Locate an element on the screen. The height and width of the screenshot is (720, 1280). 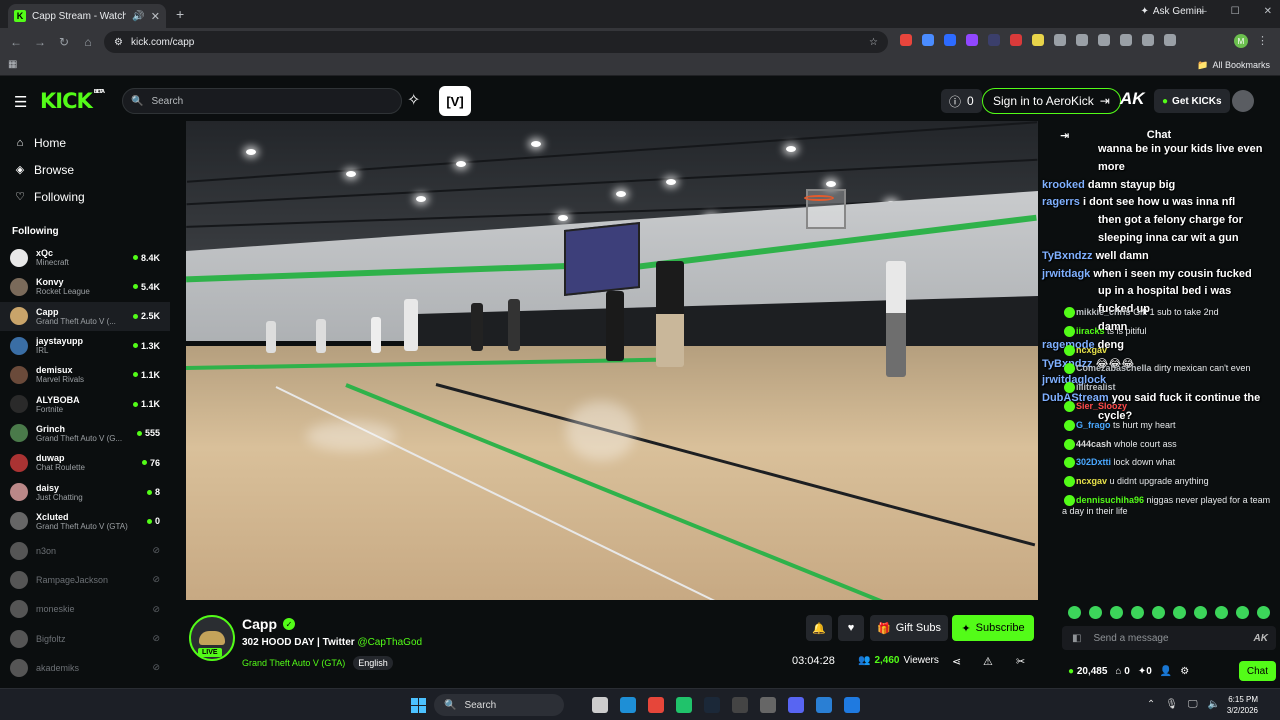
chat-username: iiracks is located at coordinates (1090, 331).